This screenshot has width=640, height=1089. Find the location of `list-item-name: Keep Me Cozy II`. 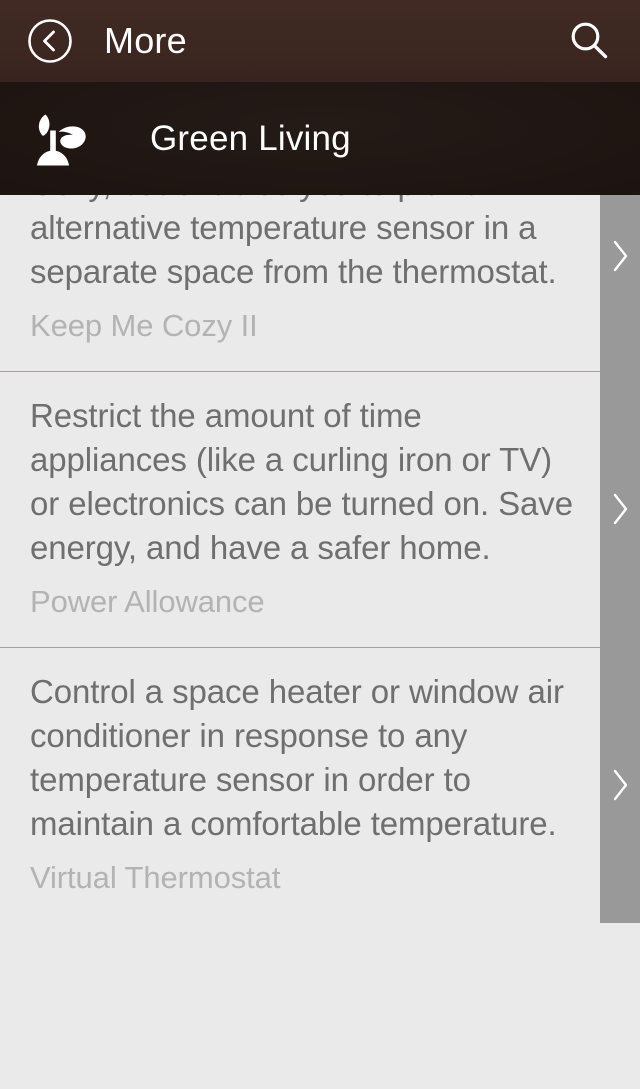

list-item-name: Keep Me Cozy II is located at coordinates (144, 325).